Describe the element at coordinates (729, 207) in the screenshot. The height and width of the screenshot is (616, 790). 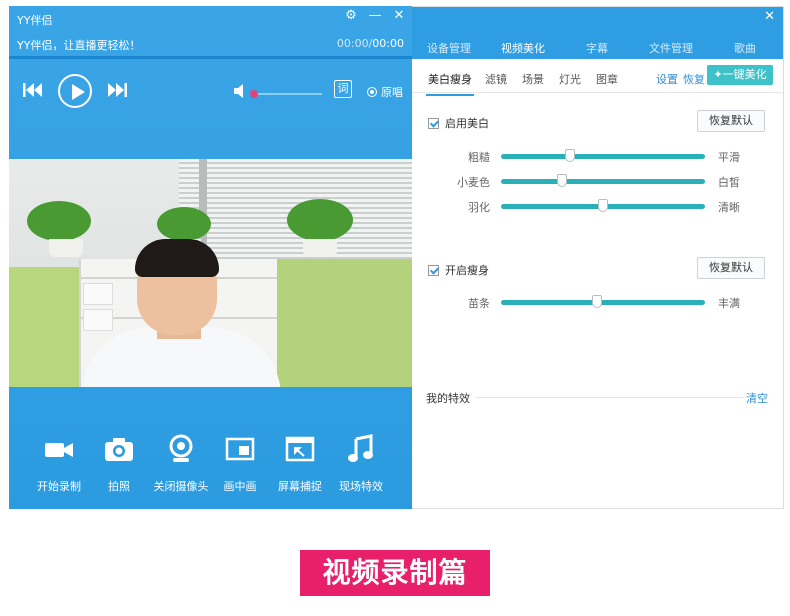
I see `slider-right-label: 清晰` at that location.